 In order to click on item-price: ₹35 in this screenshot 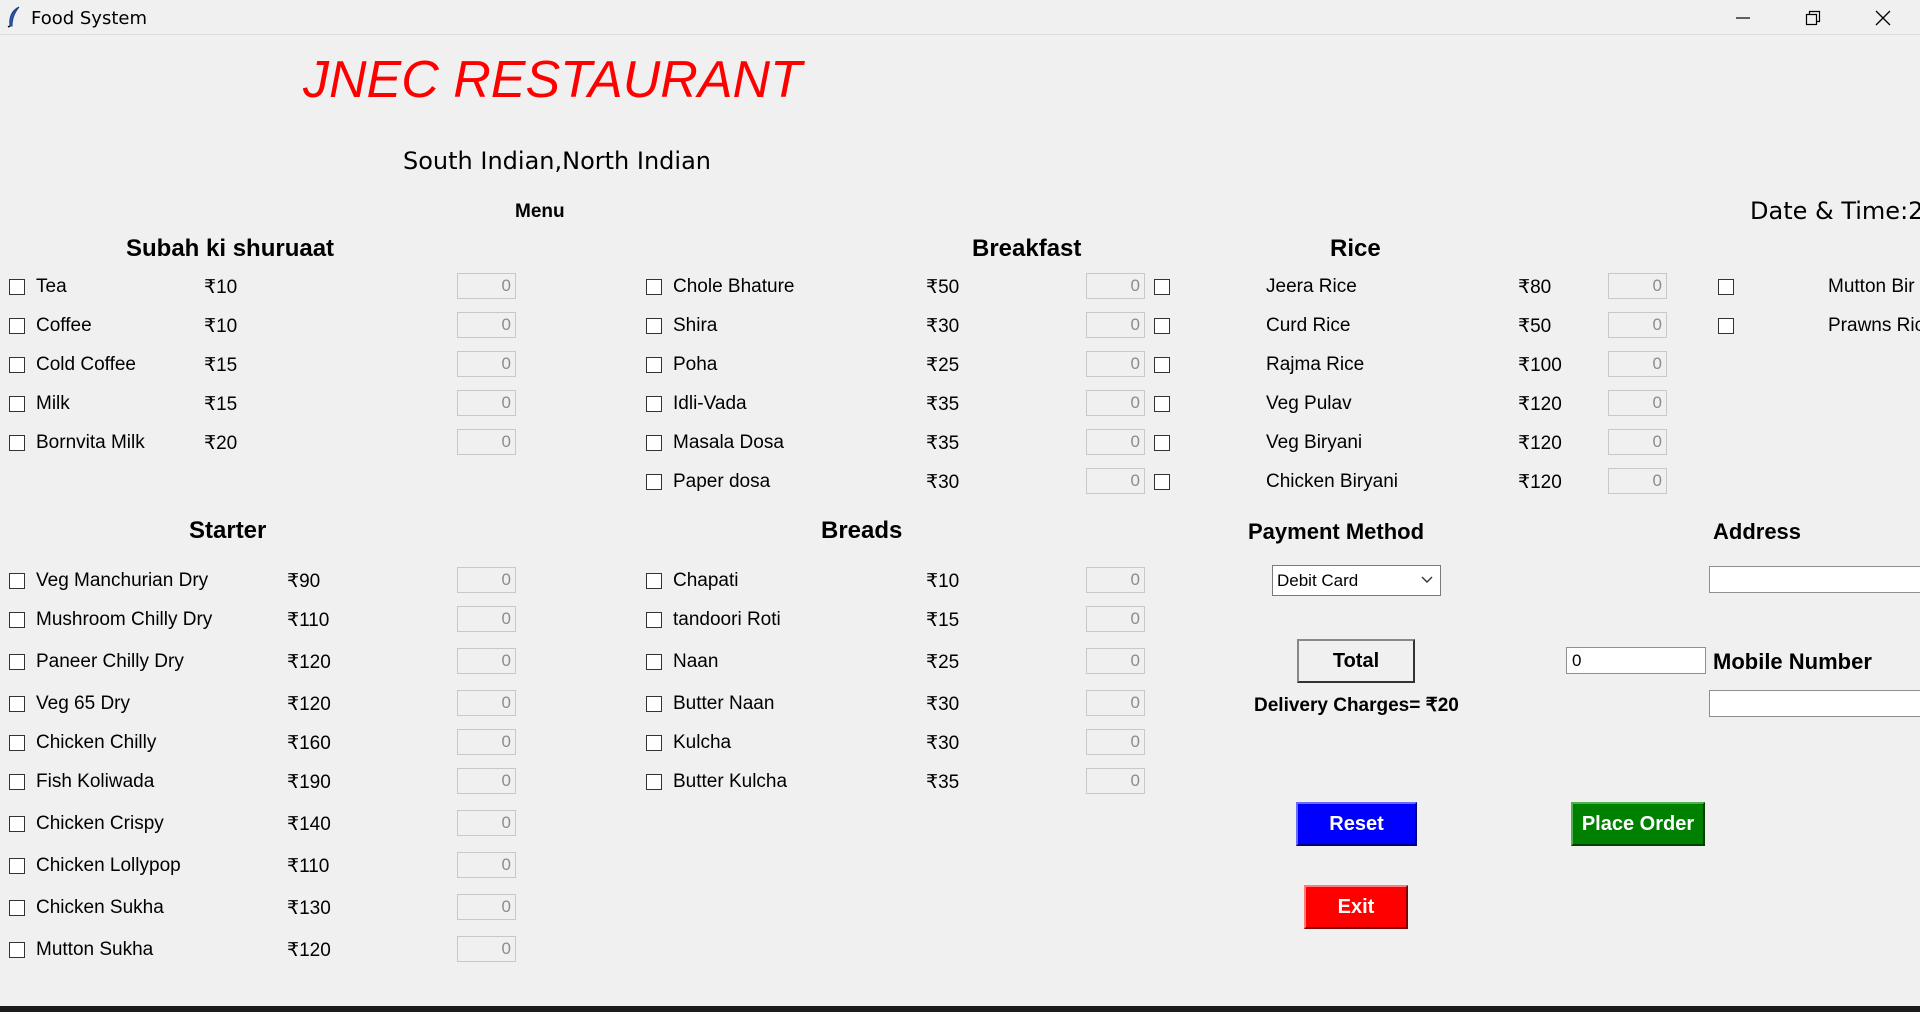, I will do `click(943, 782)`.